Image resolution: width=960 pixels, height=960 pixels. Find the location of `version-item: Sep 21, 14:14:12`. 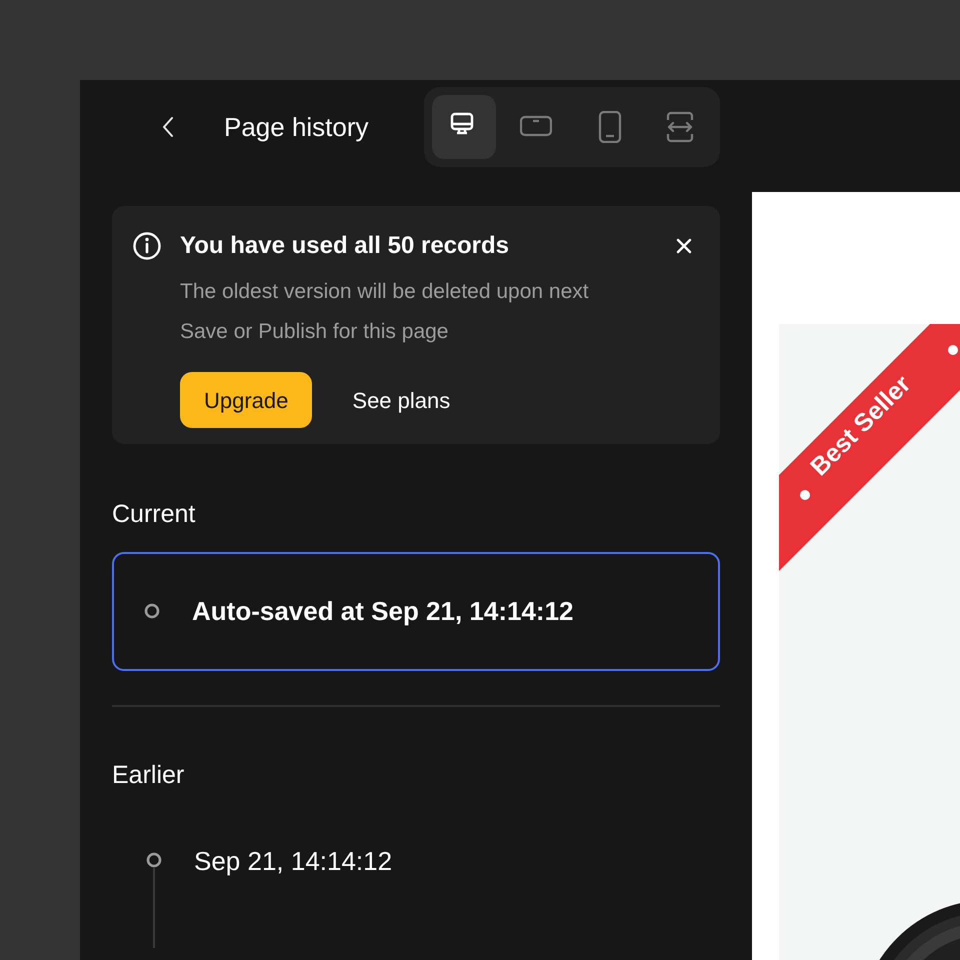

version-item: Sep 21, 14:14:12 is located at coordinates (416, 900).